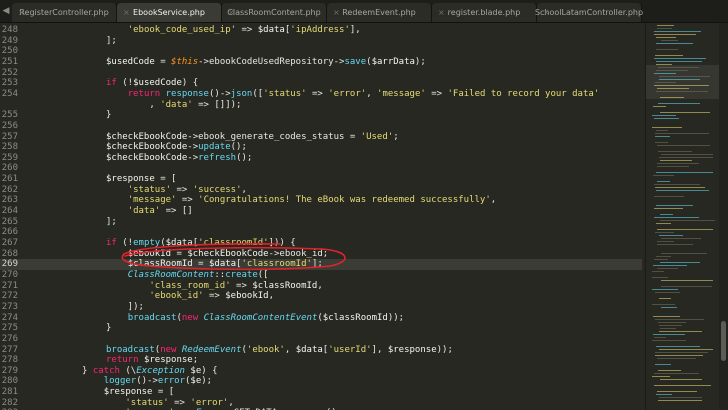 This screenshot has width=728, height=410. I want to click on tab-label: SchoolLatamController.php, so click(589, 12).